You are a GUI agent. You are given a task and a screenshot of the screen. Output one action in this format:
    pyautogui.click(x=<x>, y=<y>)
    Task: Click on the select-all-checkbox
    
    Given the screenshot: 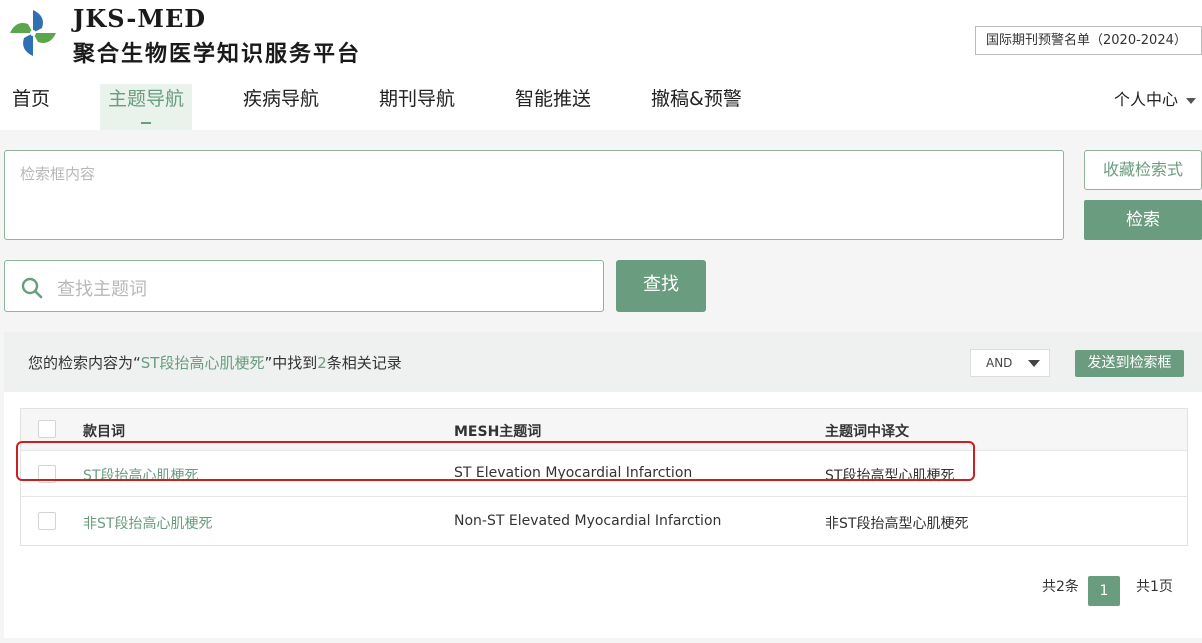 What is the action you would take?
    pyautogui.click(x=47, y=429)
    